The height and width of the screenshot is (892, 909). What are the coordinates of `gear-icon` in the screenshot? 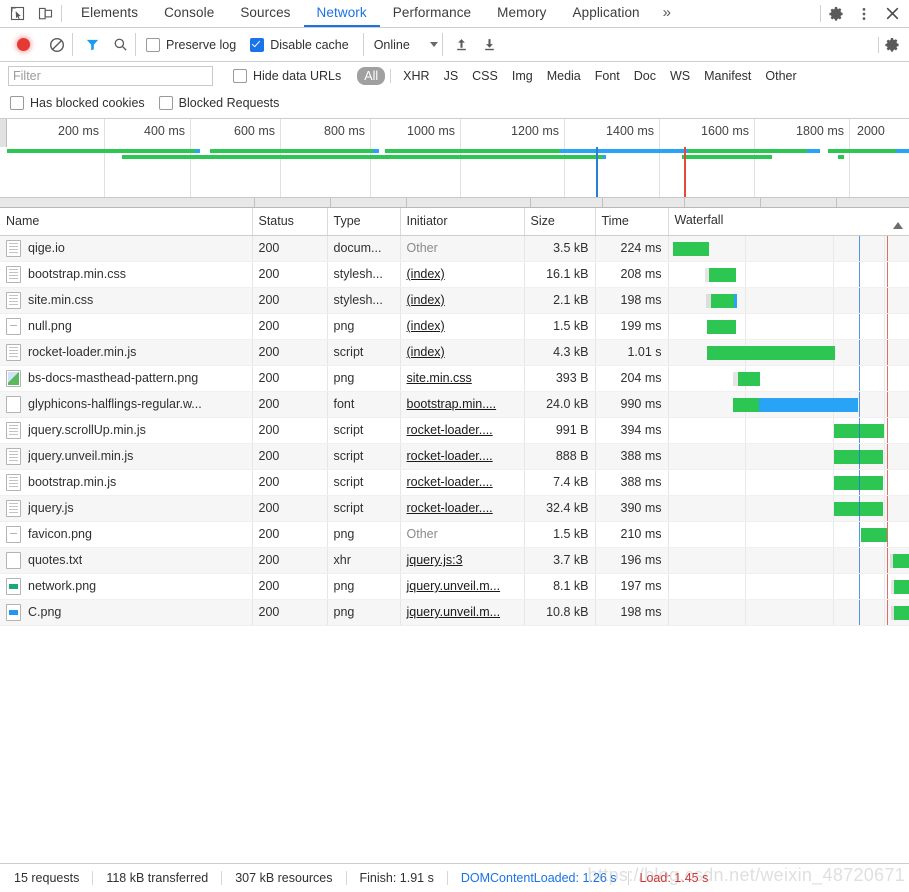 It's located at (836, 14).